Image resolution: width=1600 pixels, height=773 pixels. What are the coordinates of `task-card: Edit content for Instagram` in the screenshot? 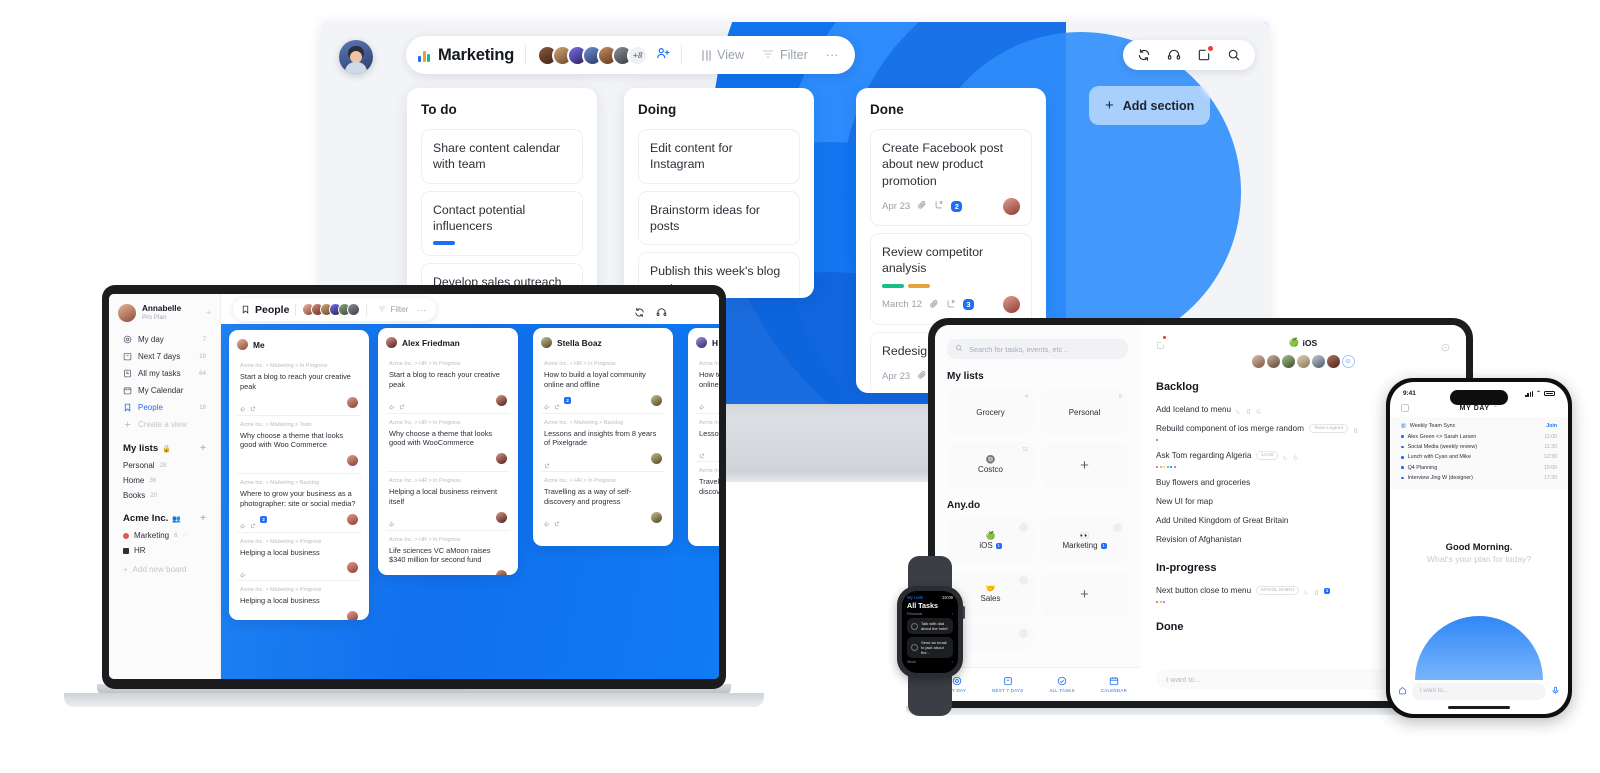 It's located at (719, 156).